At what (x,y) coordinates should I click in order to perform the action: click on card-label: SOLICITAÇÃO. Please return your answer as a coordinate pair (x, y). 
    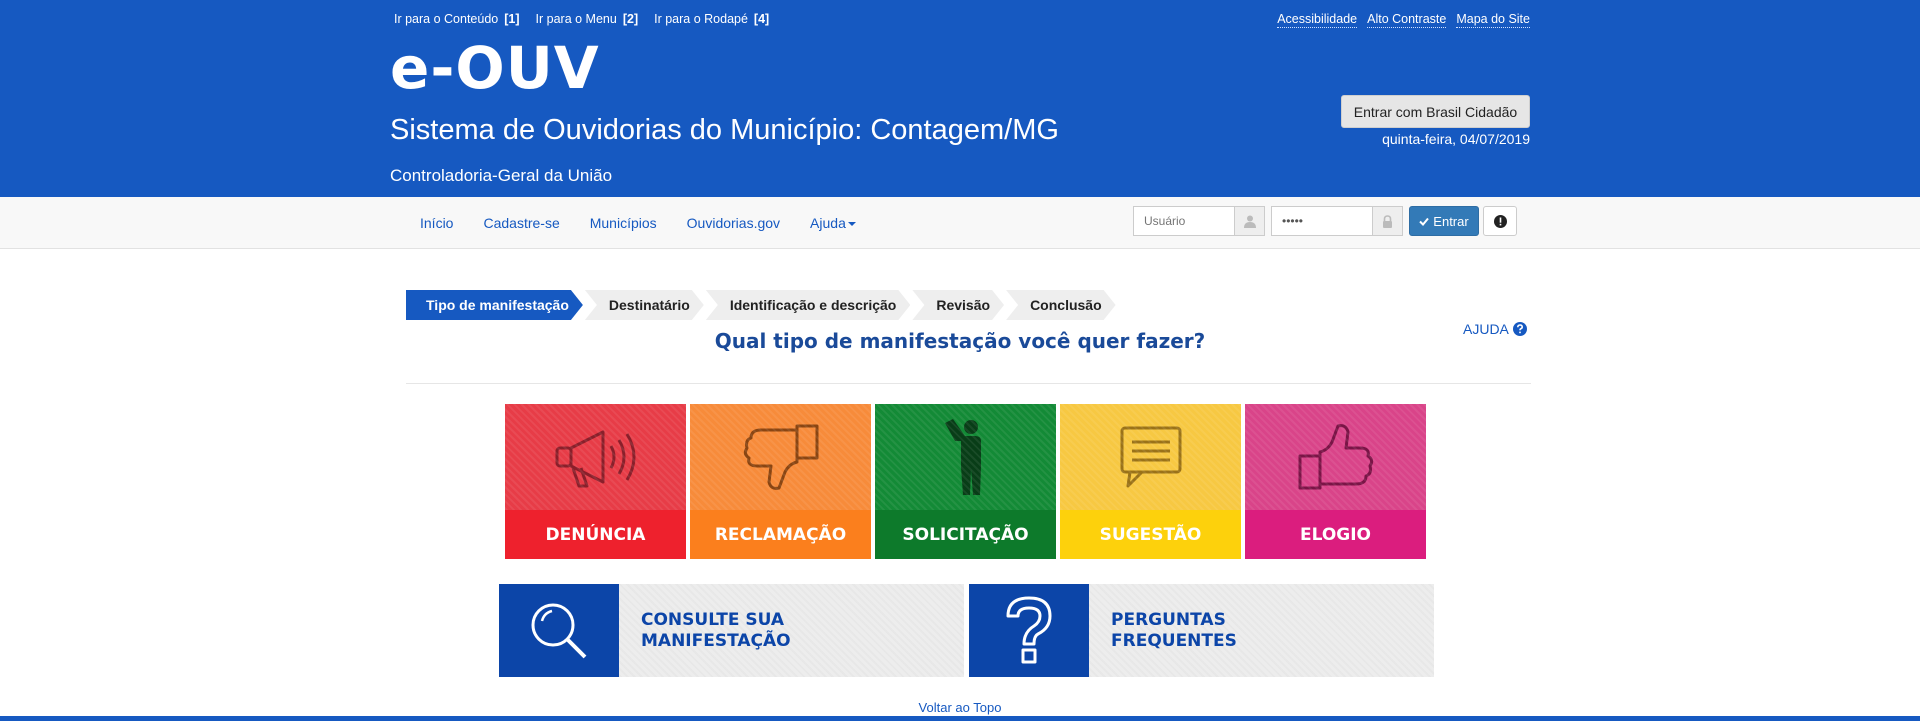
    Looking at the image, I should click on (965, 534).